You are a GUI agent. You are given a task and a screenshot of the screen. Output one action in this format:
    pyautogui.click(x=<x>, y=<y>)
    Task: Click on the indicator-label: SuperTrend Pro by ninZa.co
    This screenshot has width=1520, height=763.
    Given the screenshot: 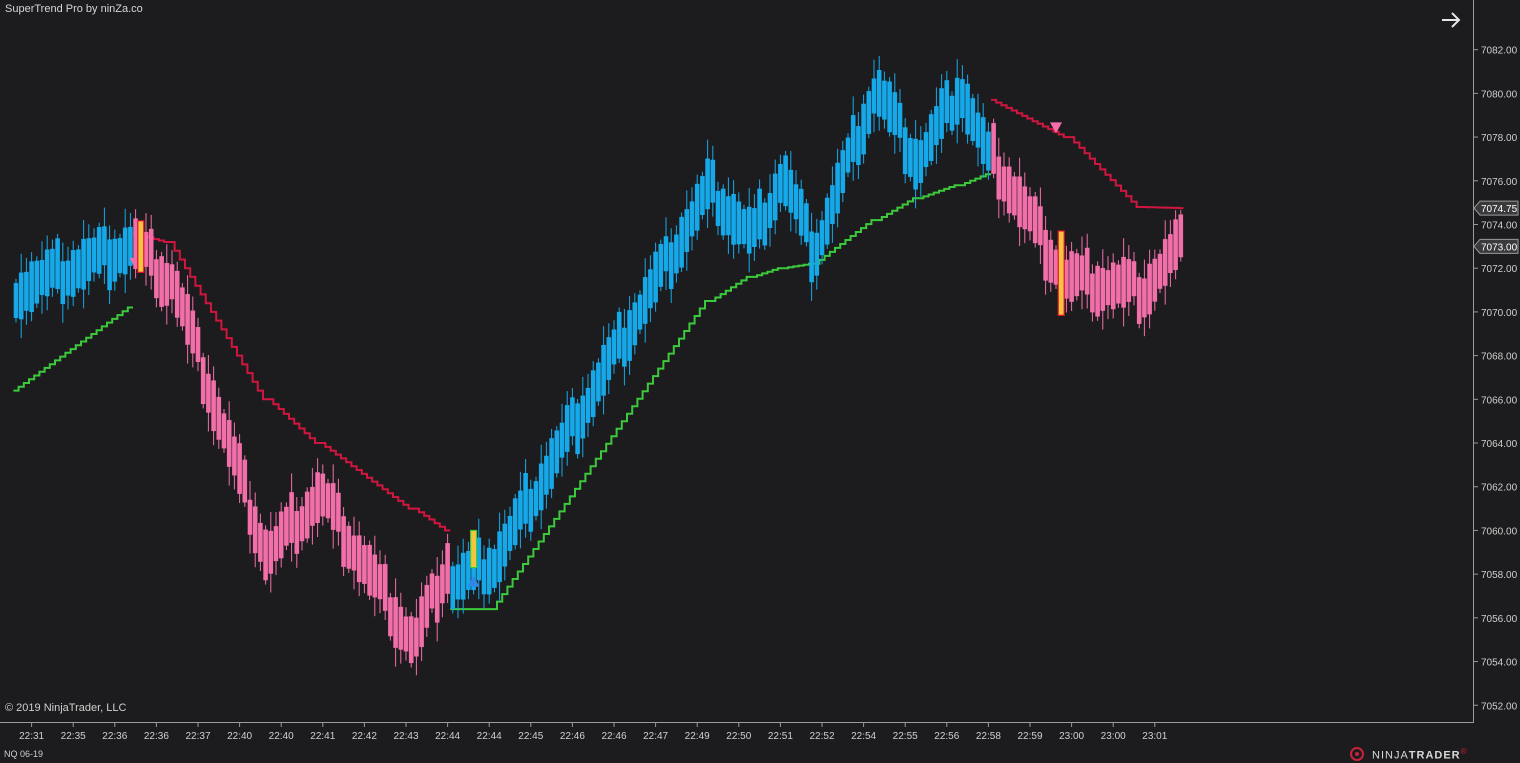 What is the action you would take?
    pyautogui.click(x=74, y=9)
    